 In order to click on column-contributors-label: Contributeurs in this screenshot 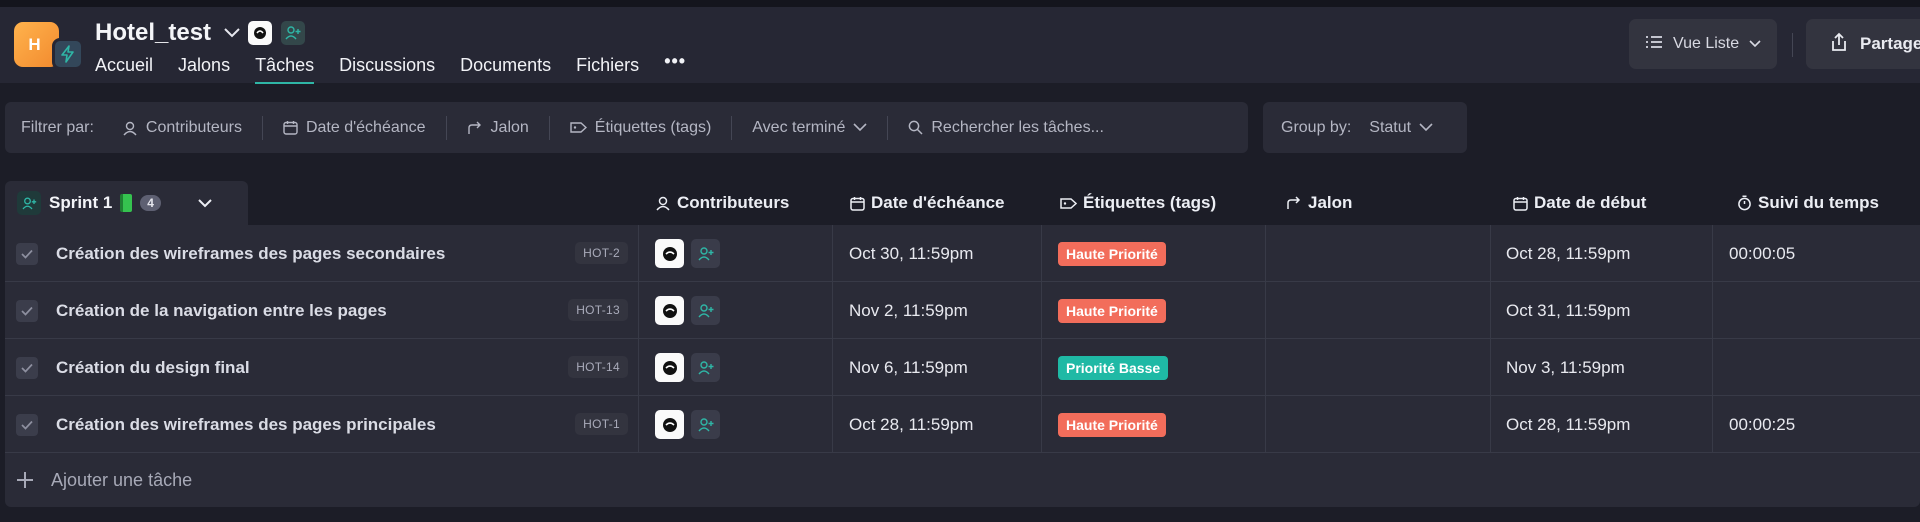, I will do `click(733, 202)`.